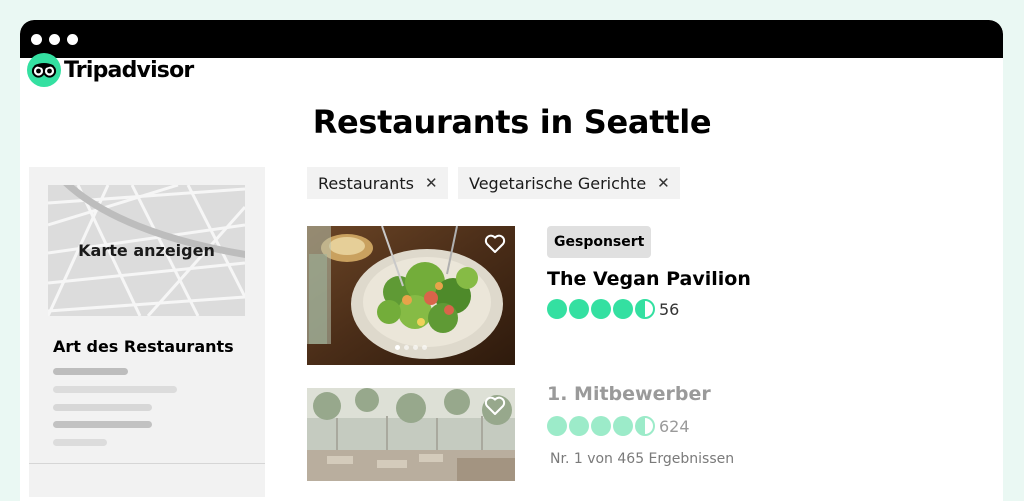  I want to click on filter-chip-label: Restaurants, so click(366, 183).